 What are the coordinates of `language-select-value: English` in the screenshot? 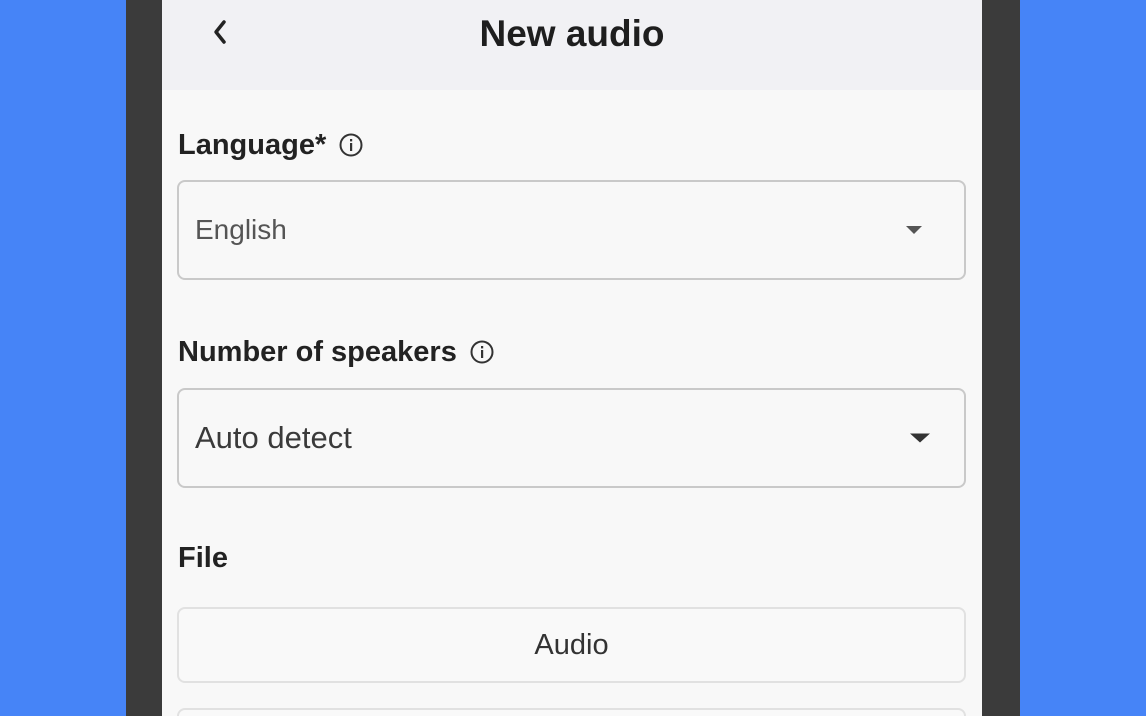 It's located at (241, 229).